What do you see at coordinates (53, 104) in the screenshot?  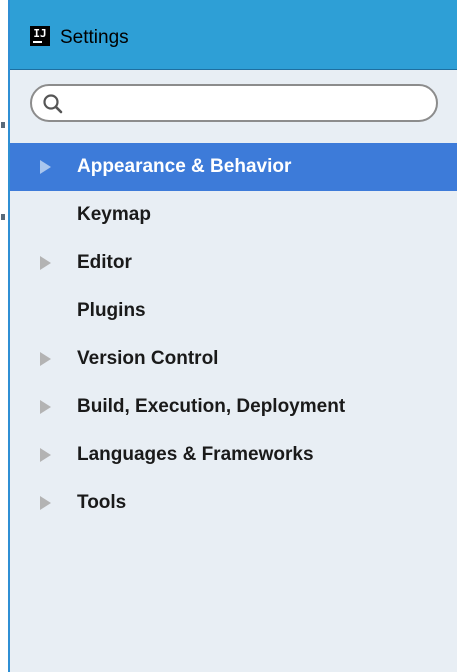 I see `search-icon` at bounding box center [53, 104].